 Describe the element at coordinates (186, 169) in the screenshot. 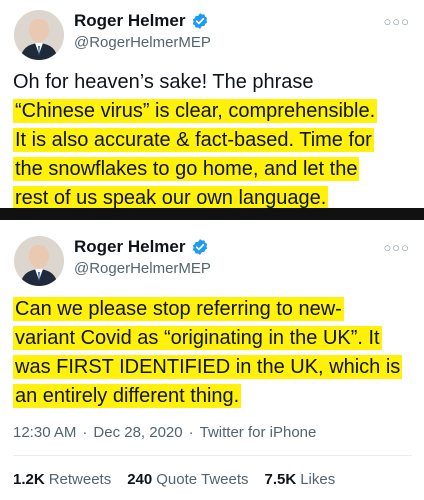

I see `tweet-line: the snowflakes to go home, and let the` at that location.